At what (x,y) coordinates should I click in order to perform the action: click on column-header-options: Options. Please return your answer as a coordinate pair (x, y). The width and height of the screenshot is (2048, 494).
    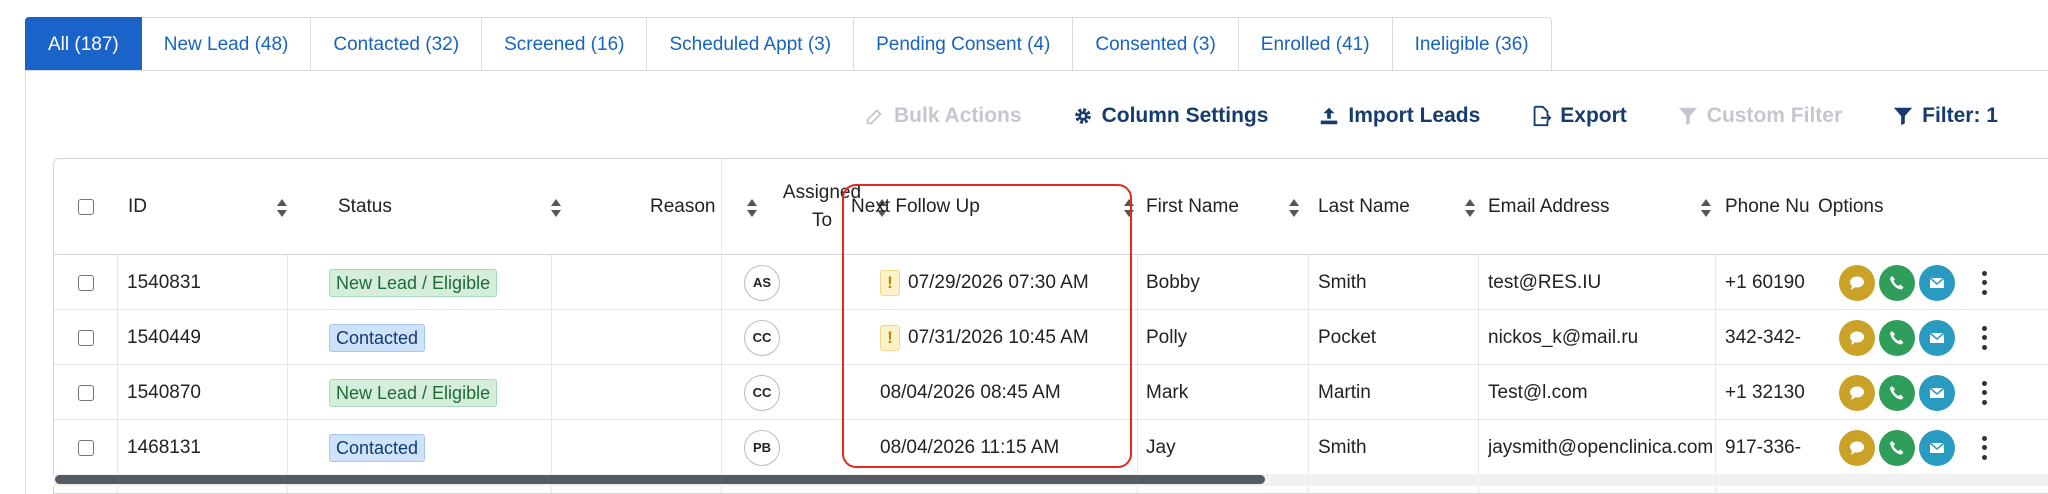
    Looking at the image, I should click on (1850, 207).